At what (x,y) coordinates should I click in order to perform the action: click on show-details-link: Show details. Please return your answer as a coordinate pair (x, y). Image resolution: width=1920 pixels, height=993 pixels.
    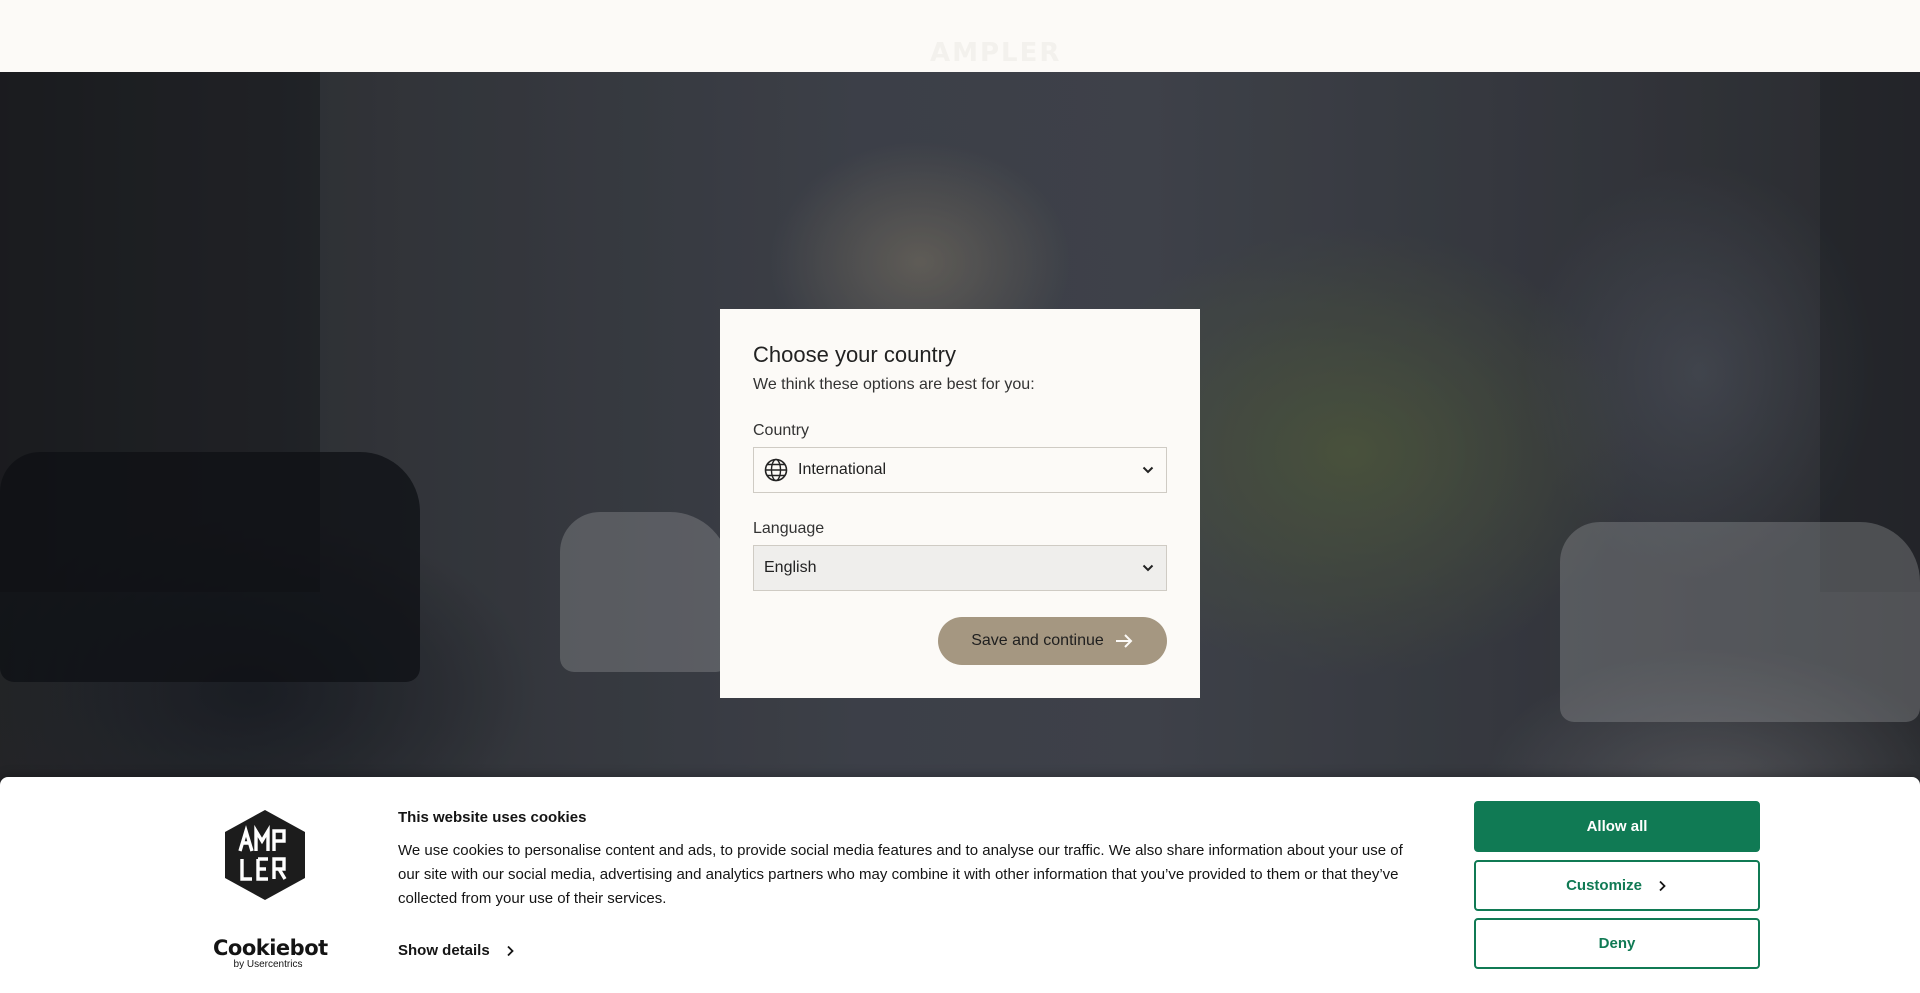
    Looking at the image, I should click on (457, 950).